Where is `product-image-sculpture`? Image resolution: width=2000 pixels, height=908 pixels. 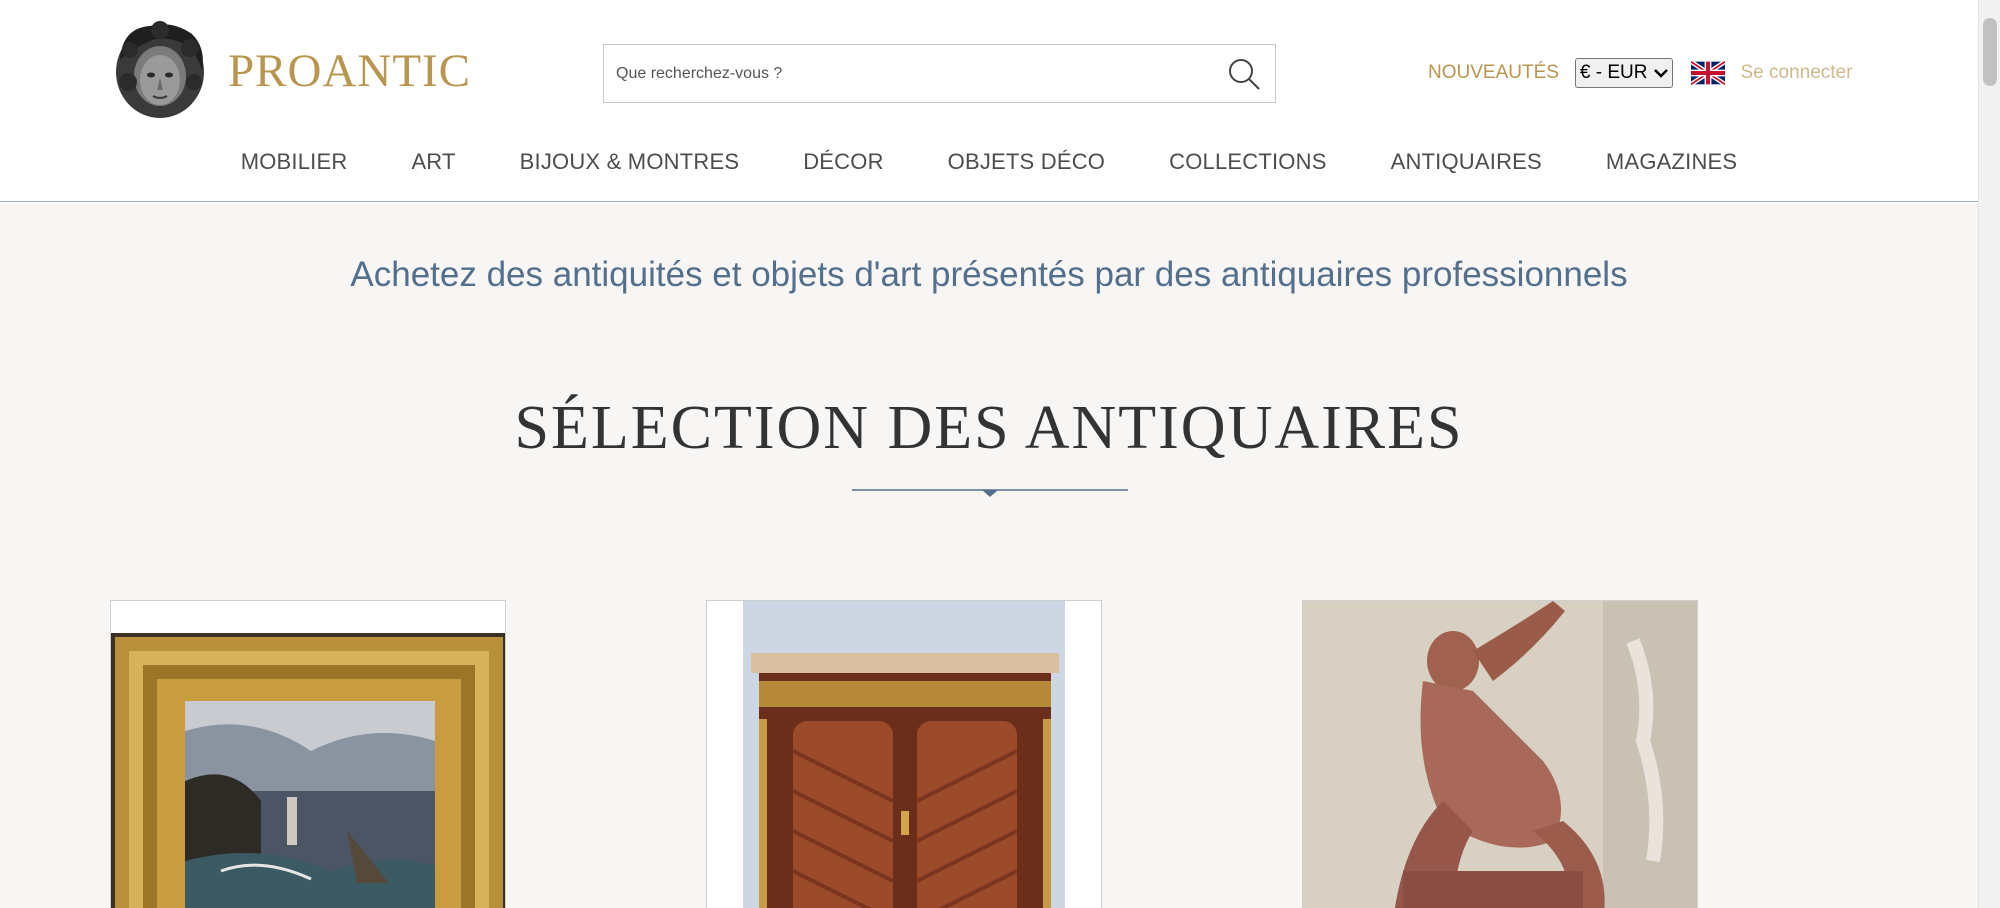
product-image-sculpture is located at coordinates (1500, 754).